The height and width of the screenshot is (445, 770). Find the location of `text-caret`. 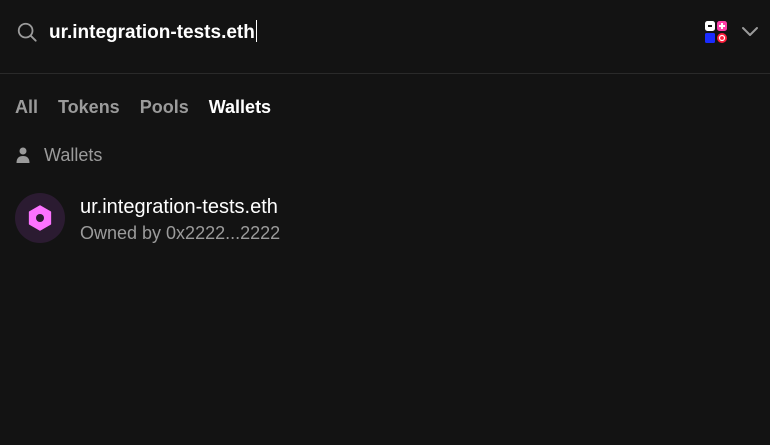

text-caret is located at coordinates (256, 31).